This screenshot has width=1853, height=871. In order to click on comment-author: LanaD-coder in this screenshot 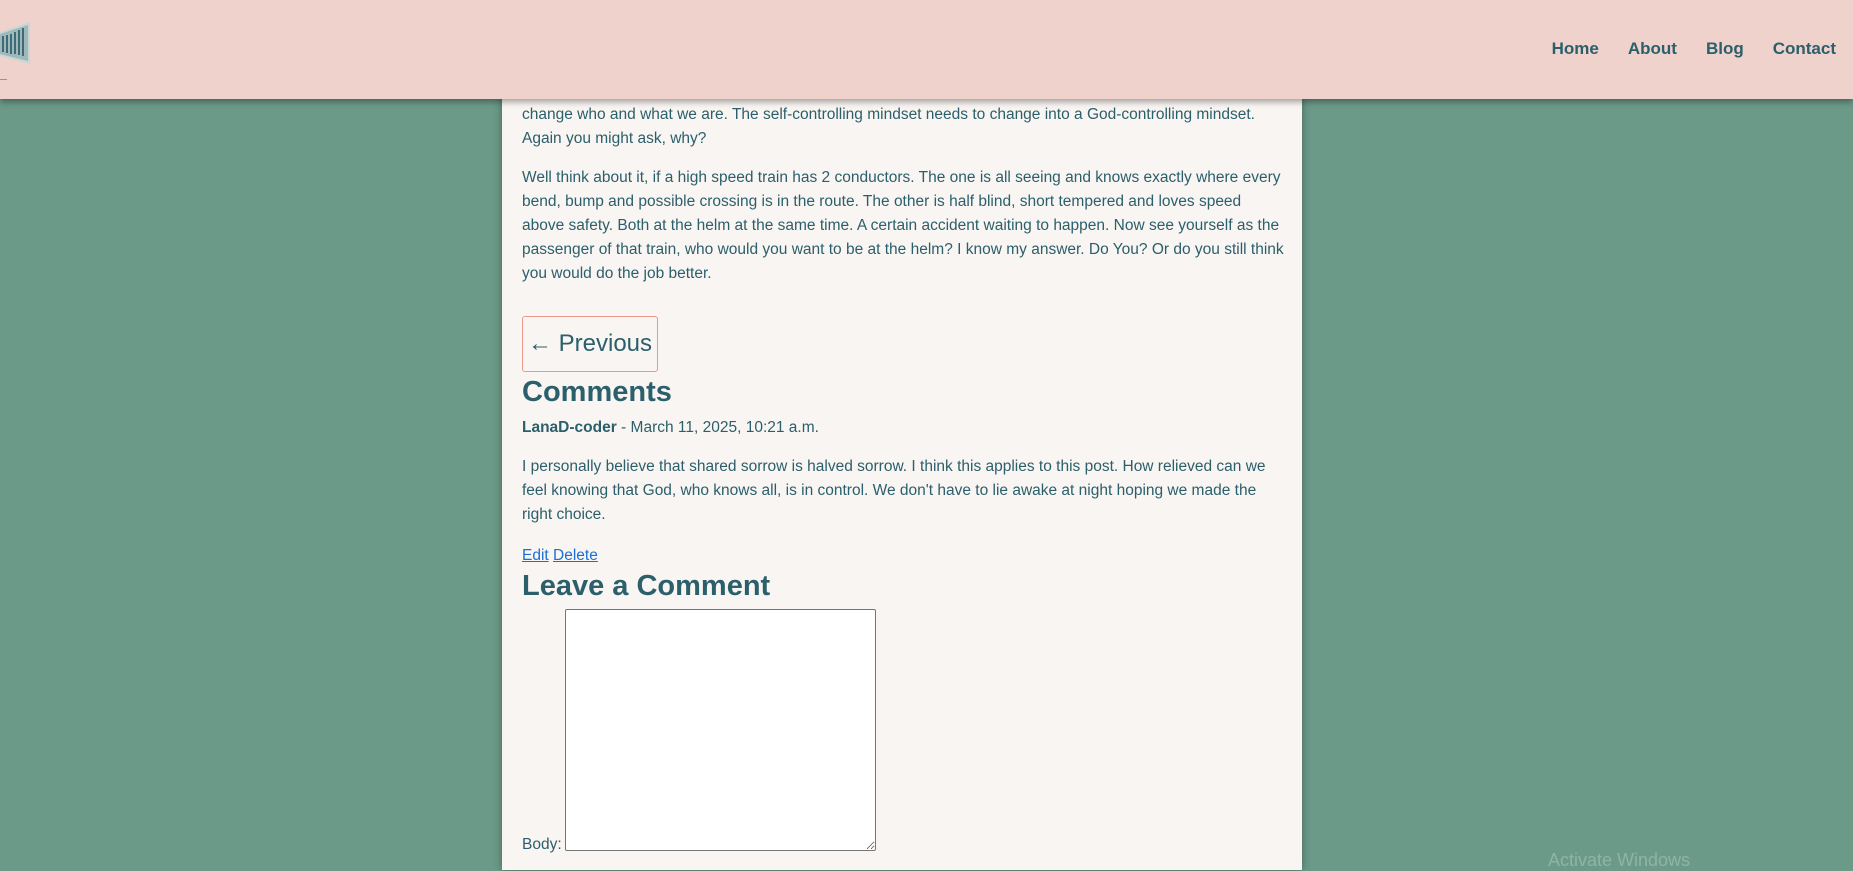, I will do `click(569, 427)`.